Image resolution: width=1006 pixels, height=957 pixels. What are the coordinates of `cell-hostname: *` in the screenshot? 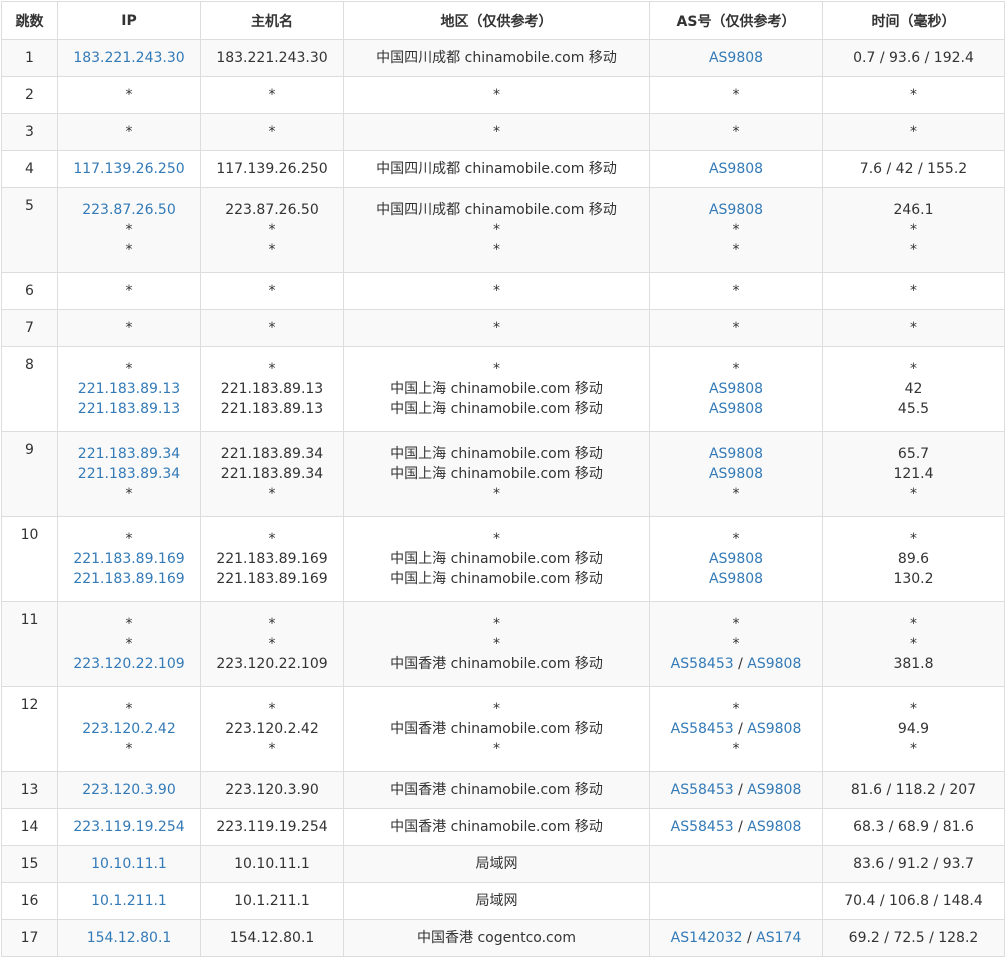 It's located at (272, 328).